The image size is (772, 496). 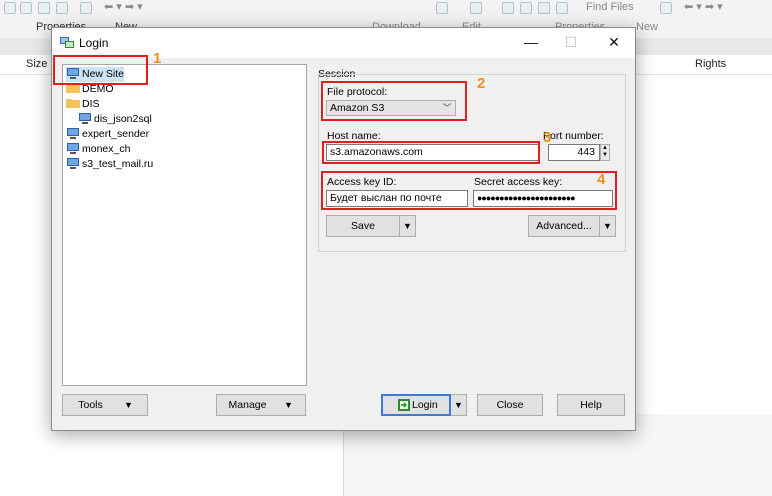 I want to click on rights-column-header: Rights, so click(x=710, y=64).